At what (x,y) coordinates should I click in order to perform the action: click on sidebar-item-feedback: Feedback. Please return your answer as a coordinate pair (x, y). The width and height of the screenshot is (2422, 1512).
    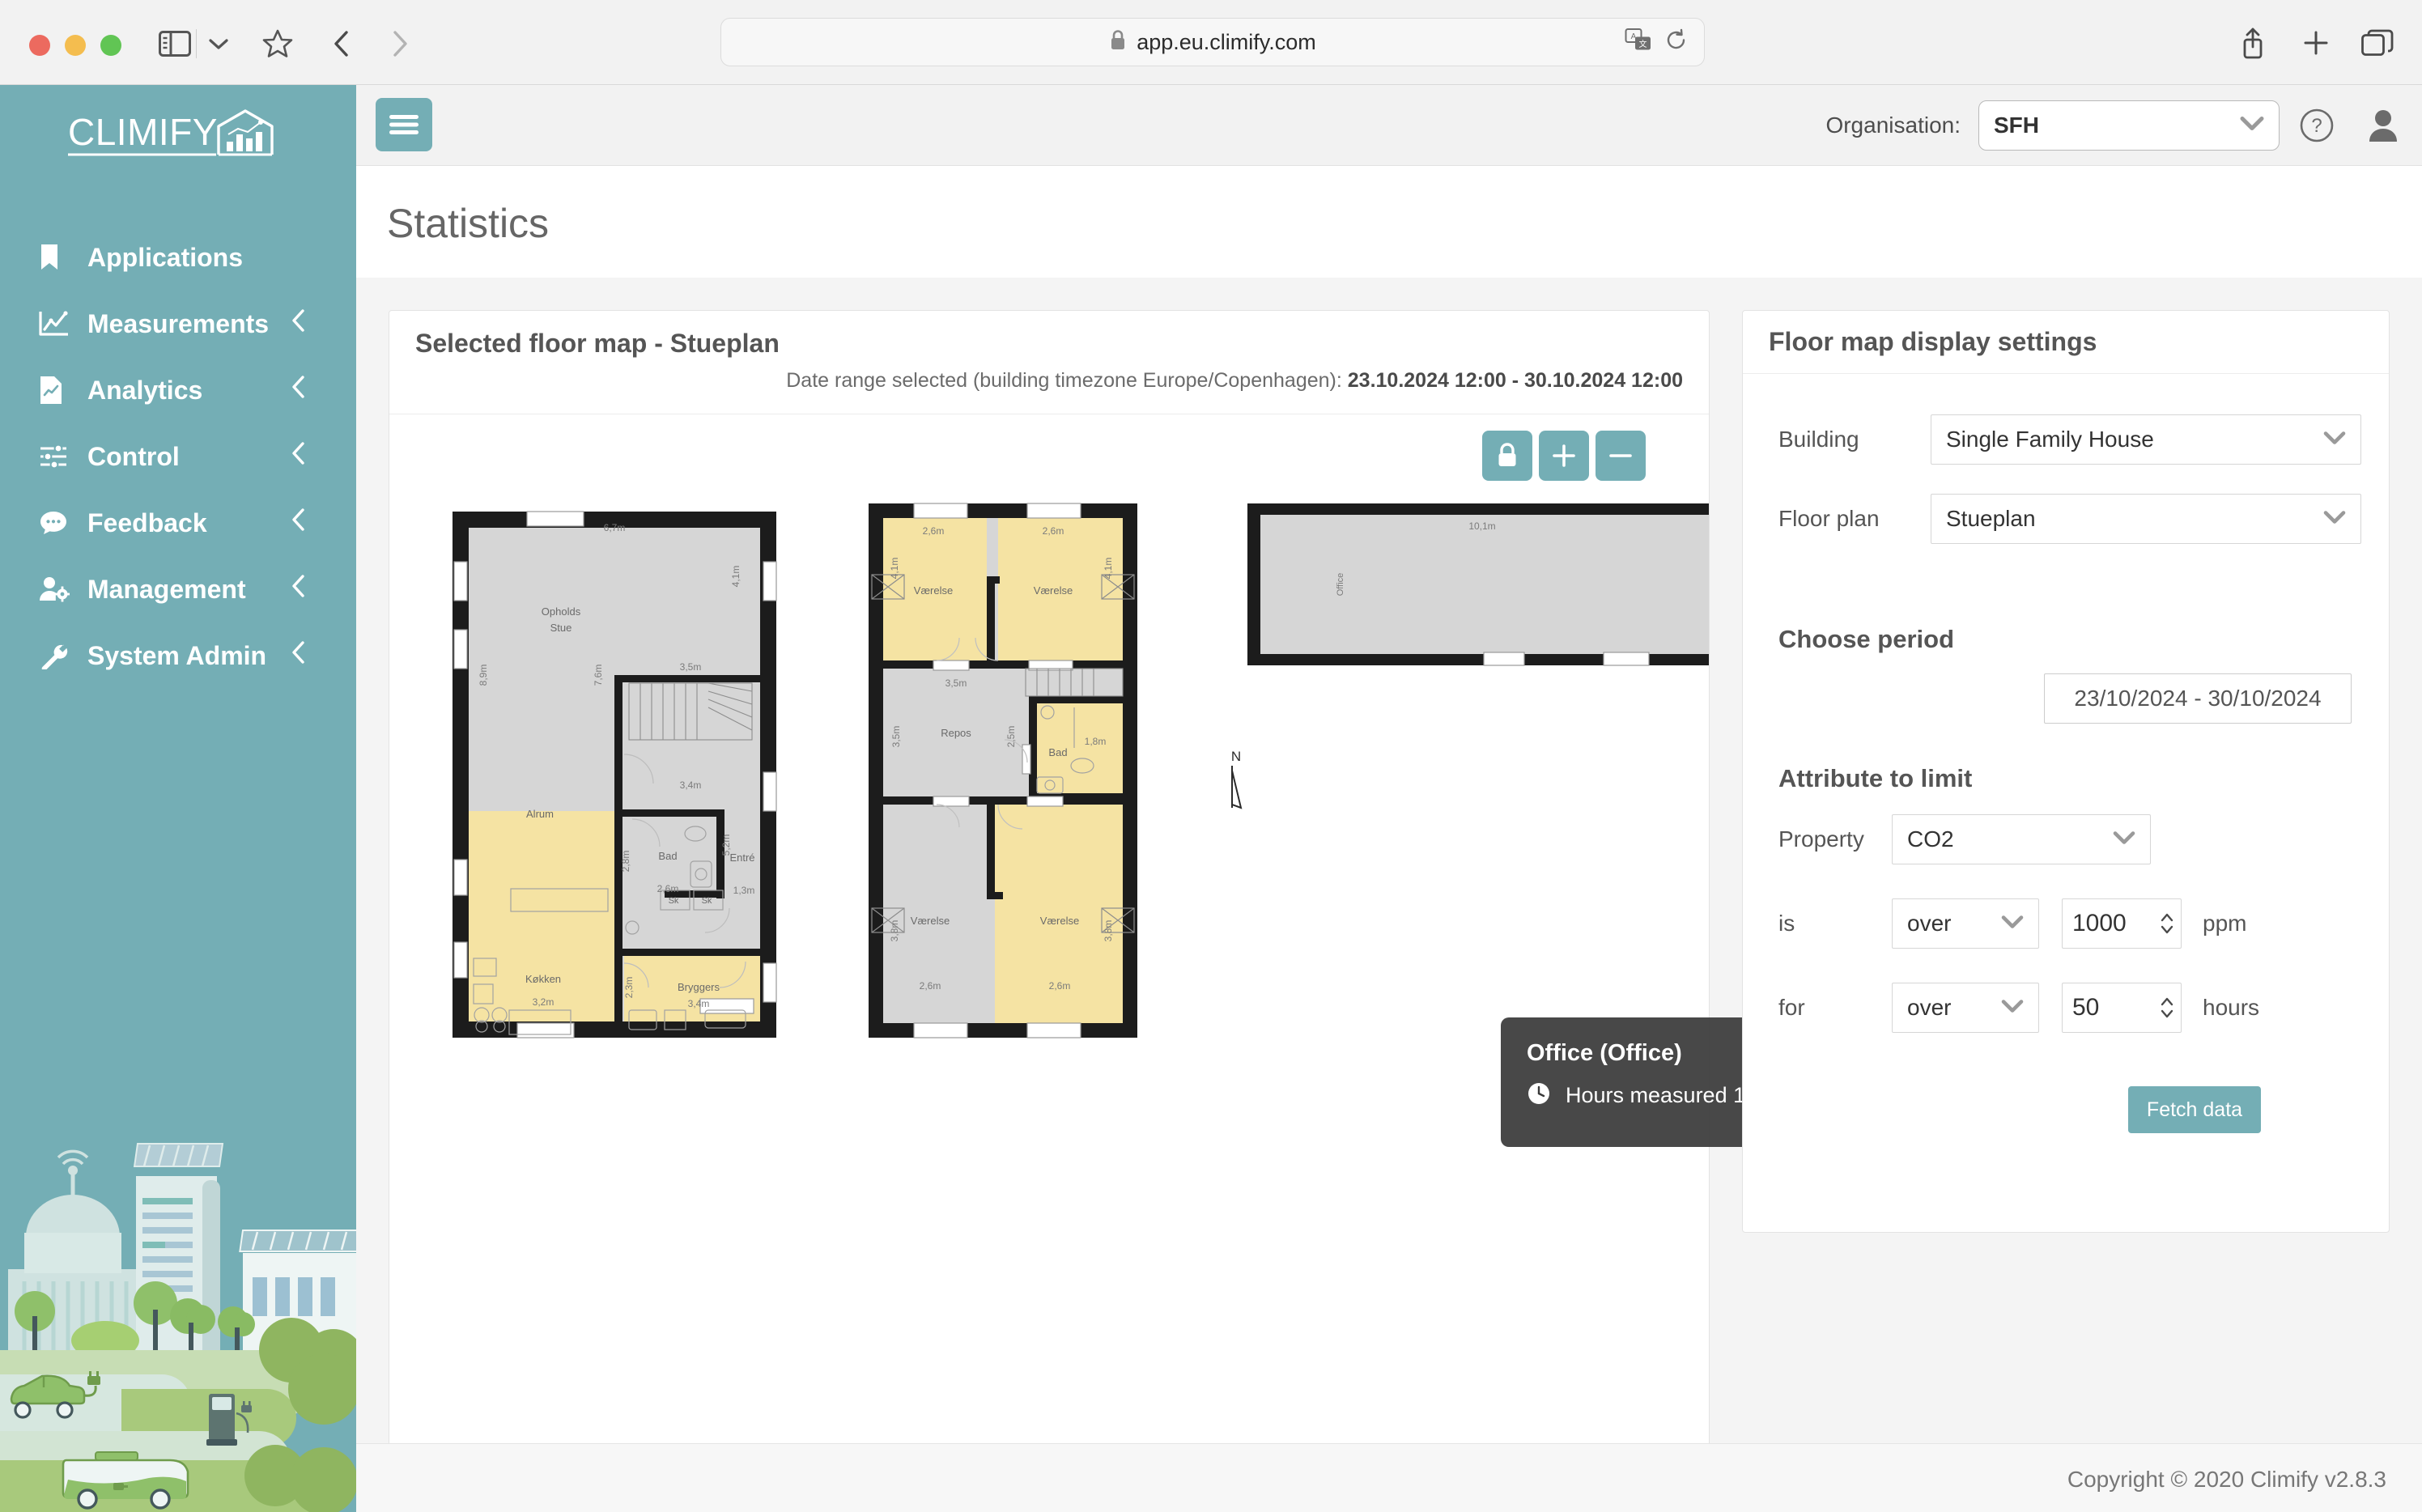
    Looking at the image, I should click on (178, 523).